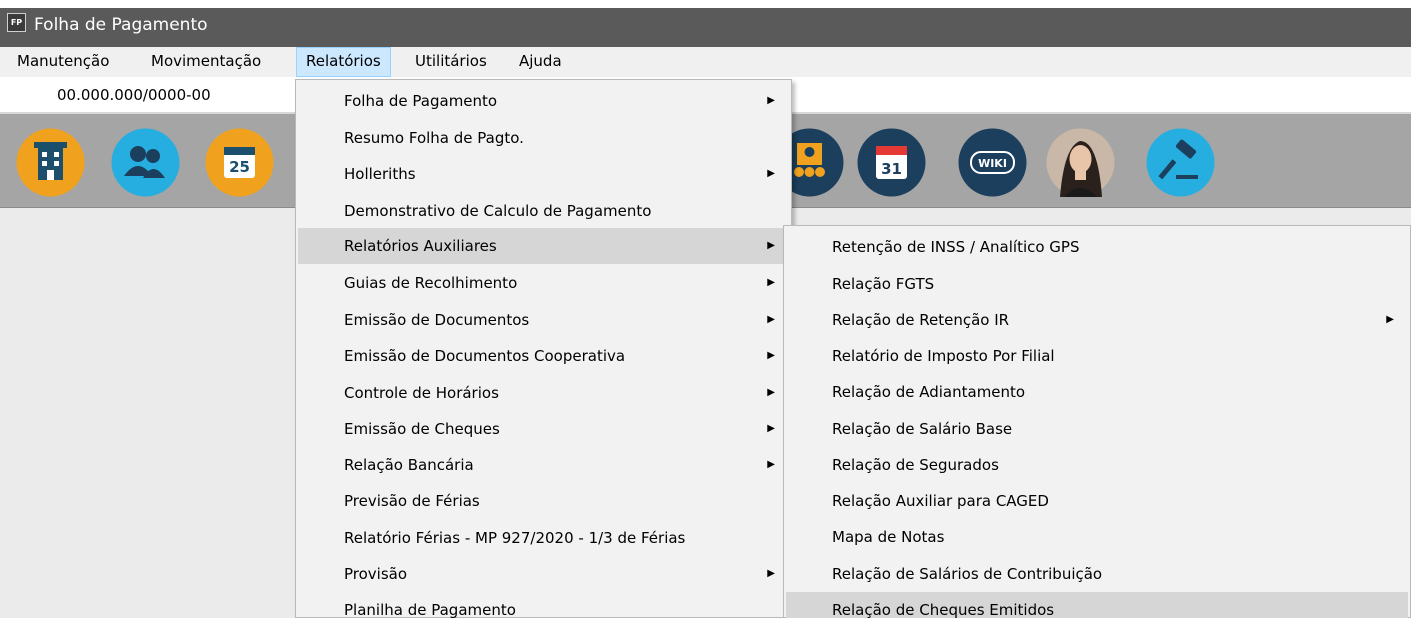 The height and width of the screenshot is (618, 1411). I want to click on menu-item-emissao-documentos-cooperativa: Emissão de Documentos Cooperativa ▶, so click(543, 356).